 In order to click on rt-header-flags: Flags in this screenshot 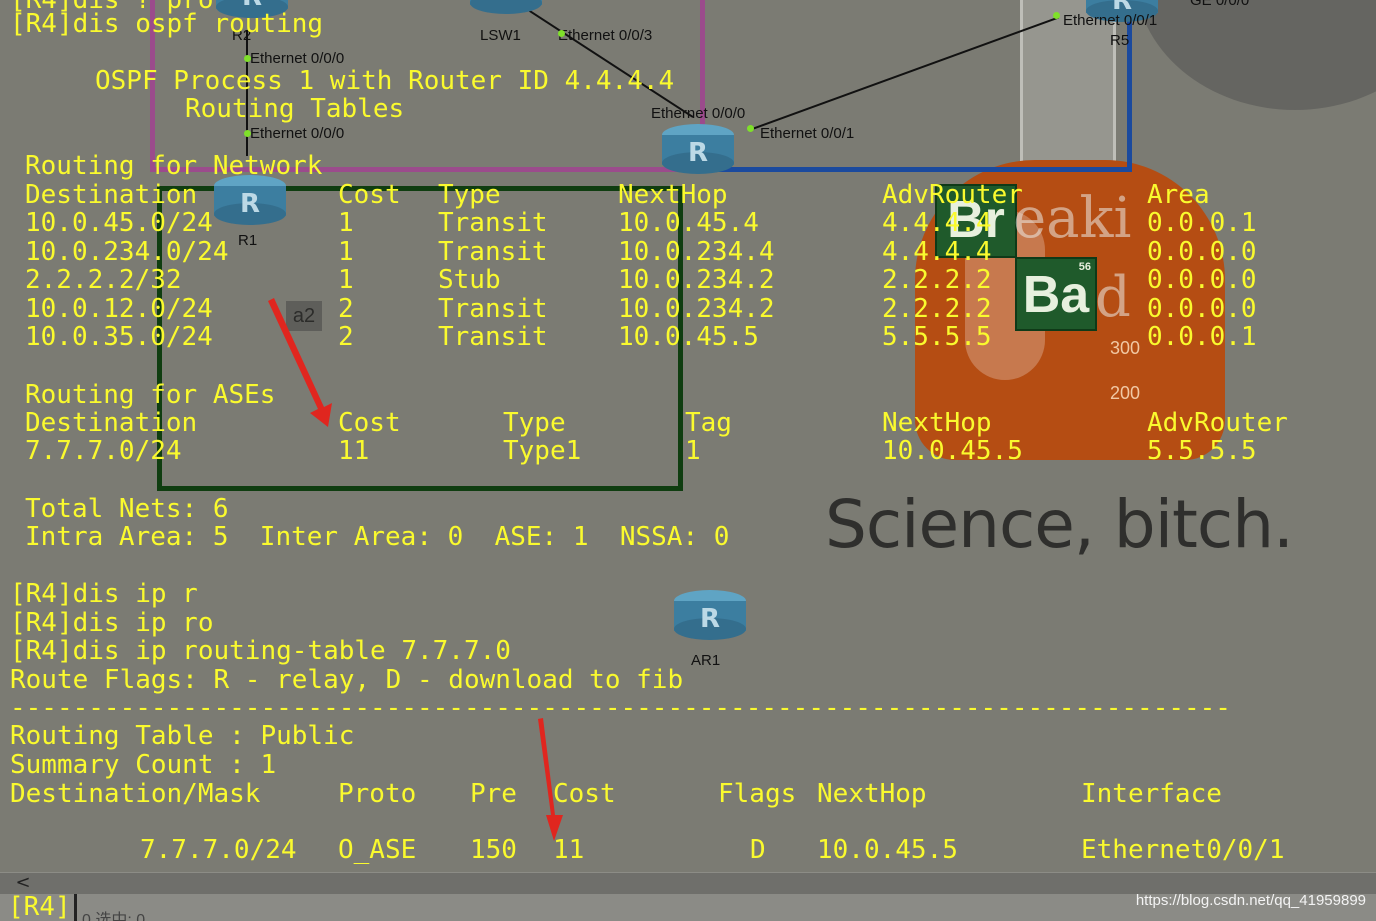, I will do `click(757, 794)`.